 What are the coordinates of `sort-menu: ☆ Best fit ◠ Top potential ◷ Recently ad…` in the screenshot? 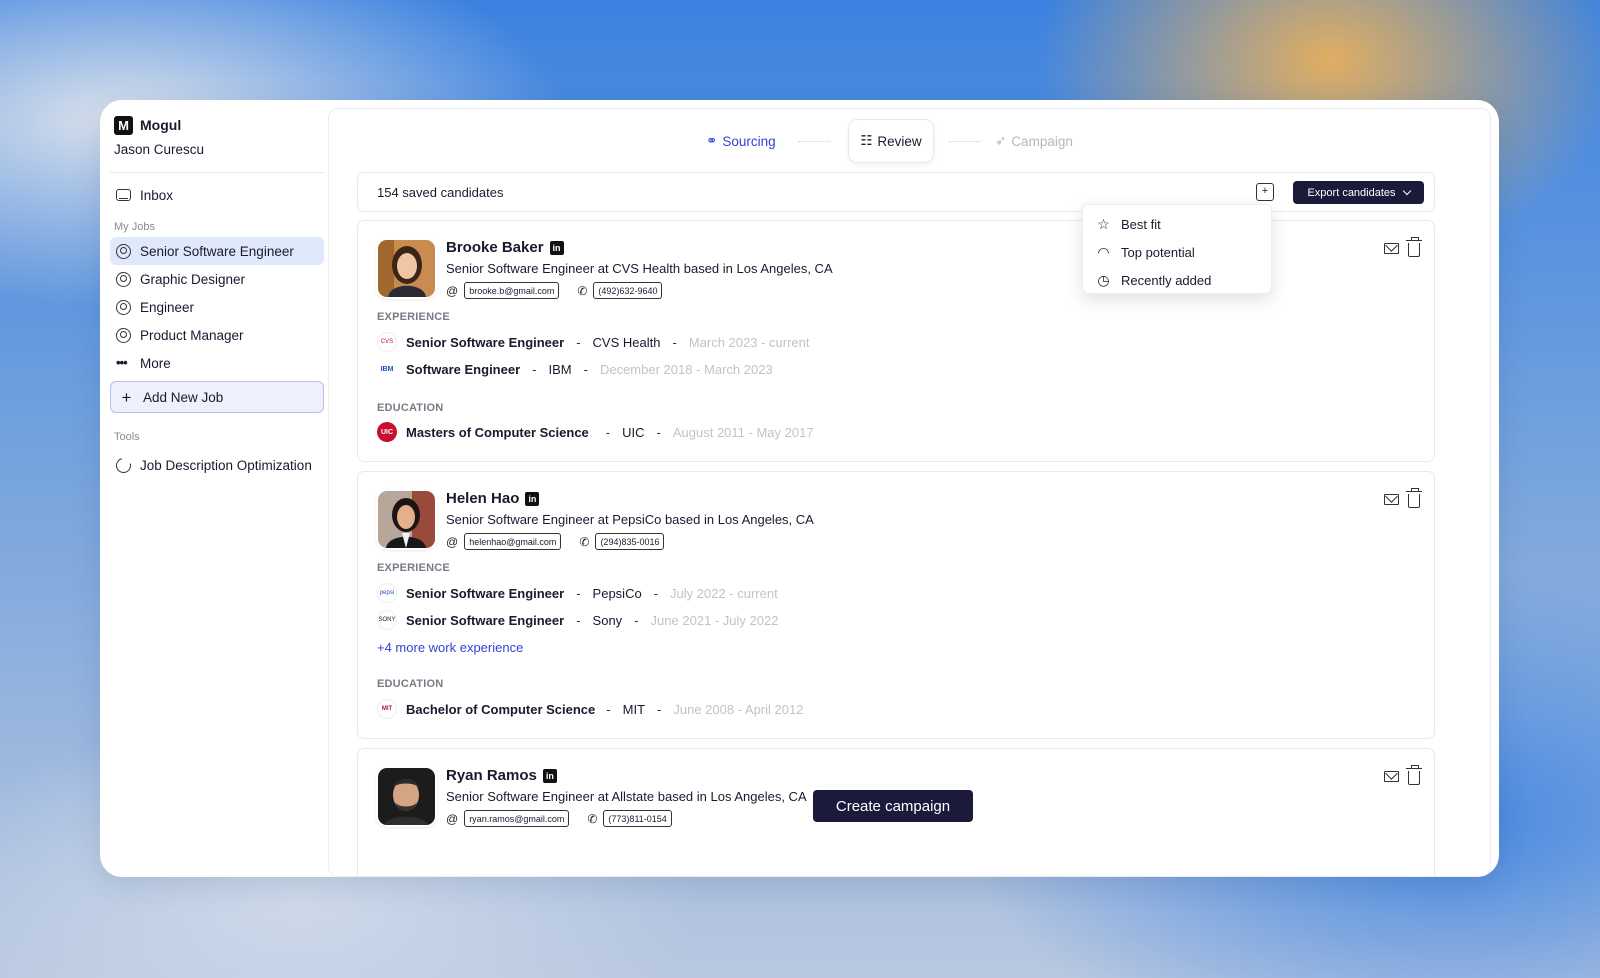 It's located at (1177, 249).